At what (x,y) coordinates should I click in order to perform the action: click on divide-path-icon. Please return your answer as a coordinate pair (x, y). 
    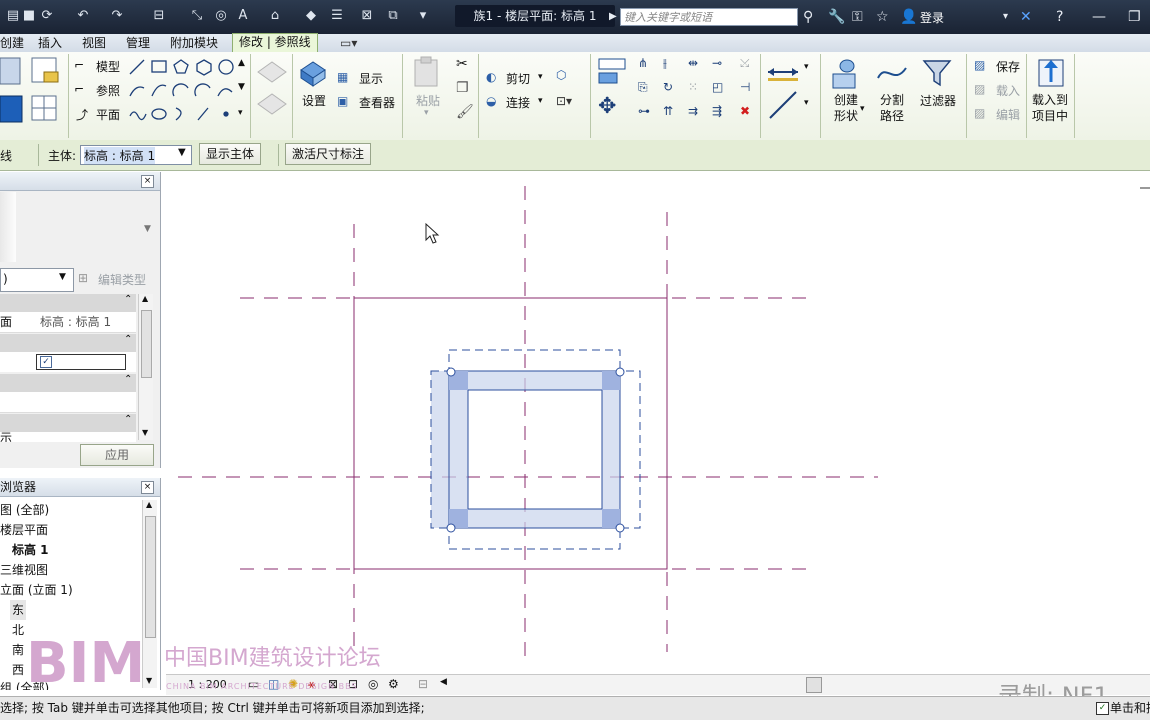
    Looking at the image, I should click on (893, 73).